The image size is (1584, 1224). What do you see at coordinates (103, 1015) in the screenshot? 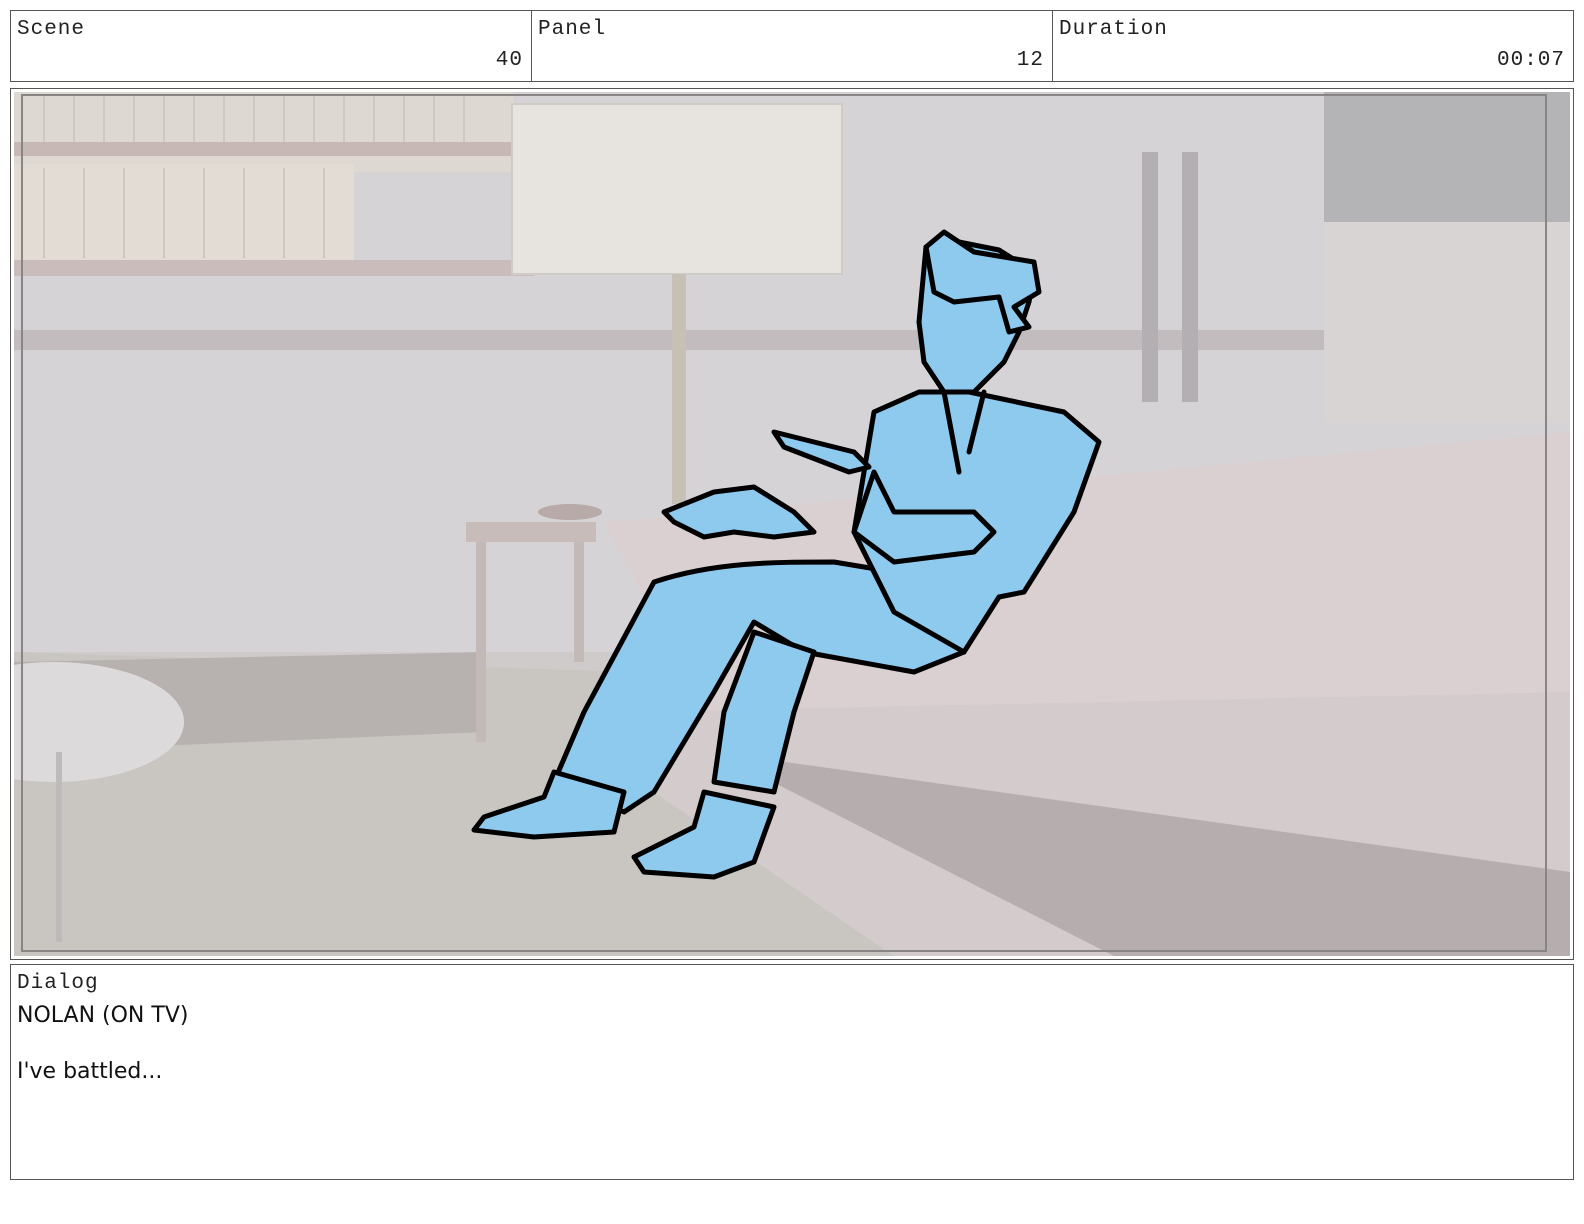
I see `dialog-speaker: NOLAN (ON TV)` at bounding box center [103, 1015].